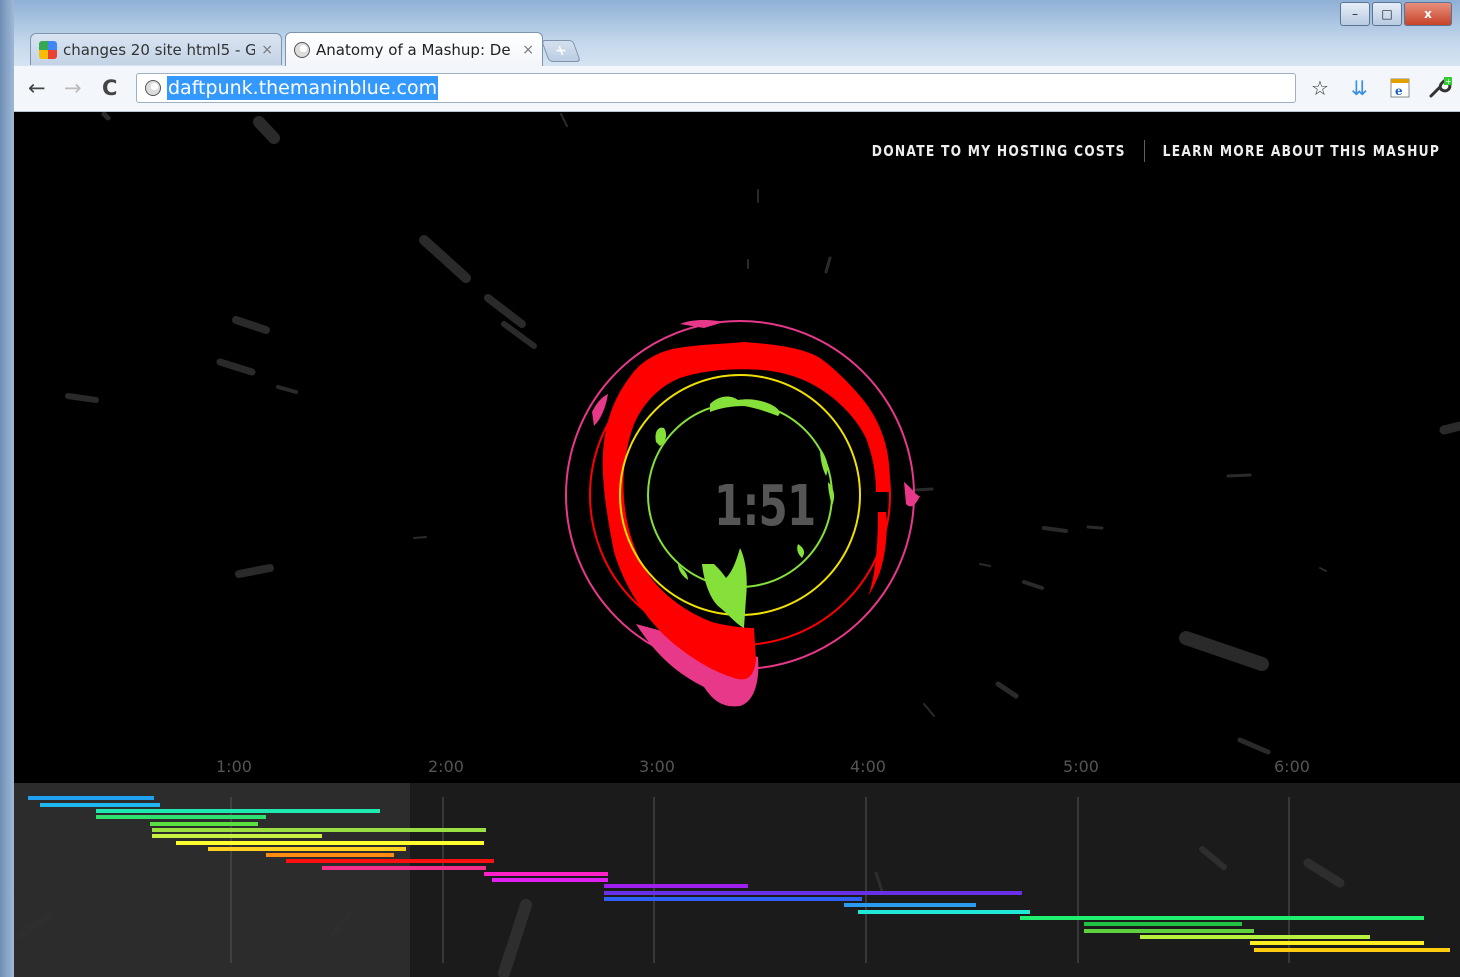 The height and width of the screenshot is (977, 1460). Describe the element at coordinates (159, 49) in the screenshot. I see `tab-label: changes 20 site html5 - Gc` at that location.